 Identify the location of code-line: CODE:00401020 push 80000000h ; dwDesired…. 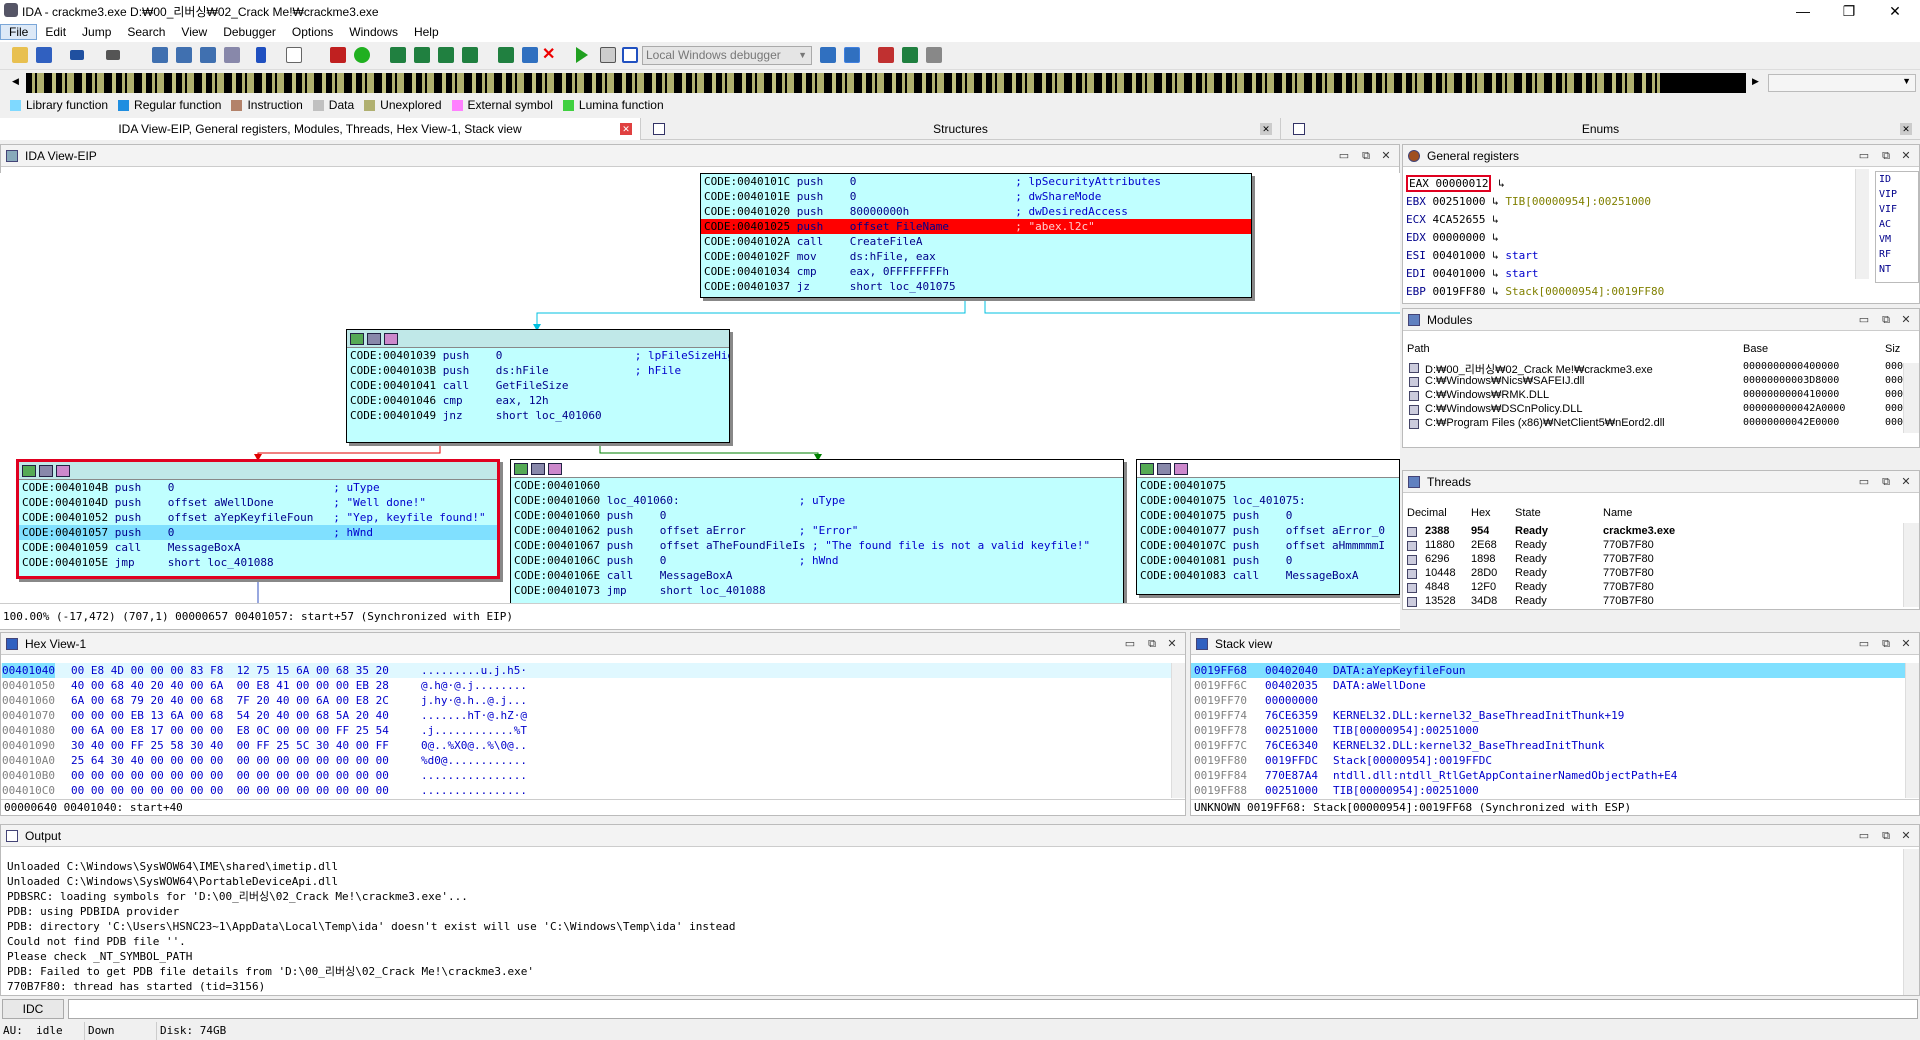
(976, 211).